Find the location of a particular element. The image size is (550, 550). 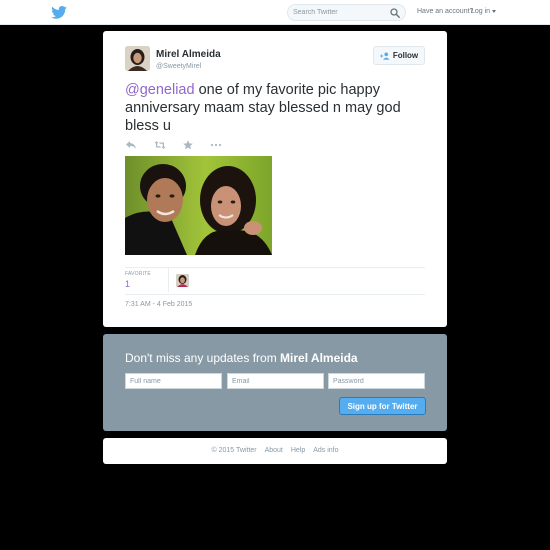

signup-heading-name: Mirel Almeida is located at coordinates (319, 358).